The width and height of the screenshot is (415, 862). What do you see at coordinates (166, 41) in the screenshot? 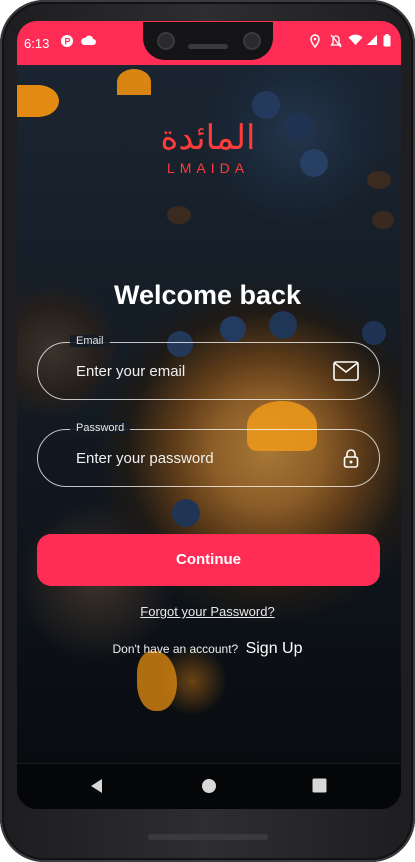
I see `front-camera-left` at bounding box center [166, 41].